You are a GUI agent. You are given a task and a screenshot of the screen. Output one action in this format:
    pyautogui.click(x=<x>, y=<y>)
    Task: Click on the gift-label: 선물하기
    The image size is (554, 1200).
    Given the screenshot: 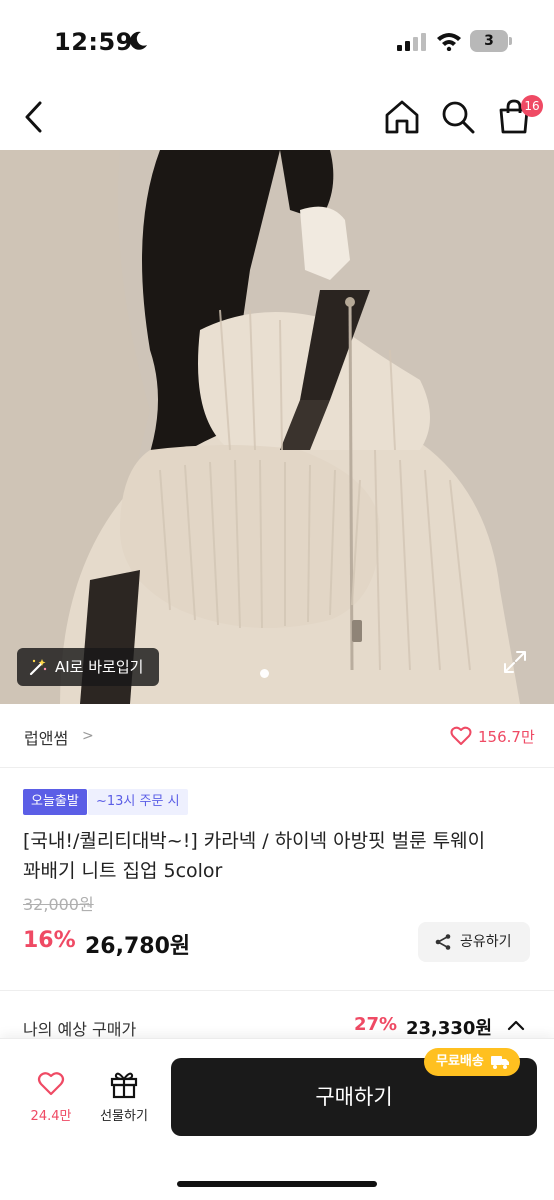 What is the action you would take?
    pyautogui.click(x=124, y=1116)
    